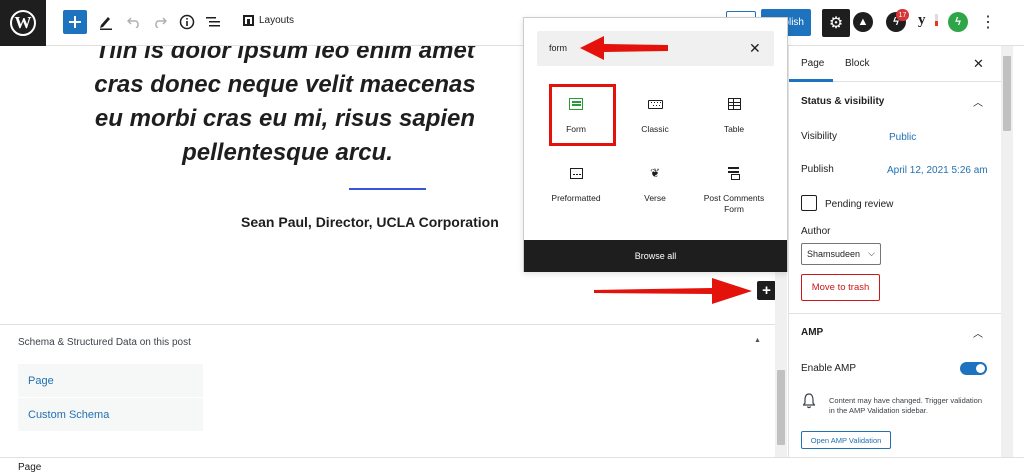  I want to click on layouts-button: Layouts, so click(268, 20).